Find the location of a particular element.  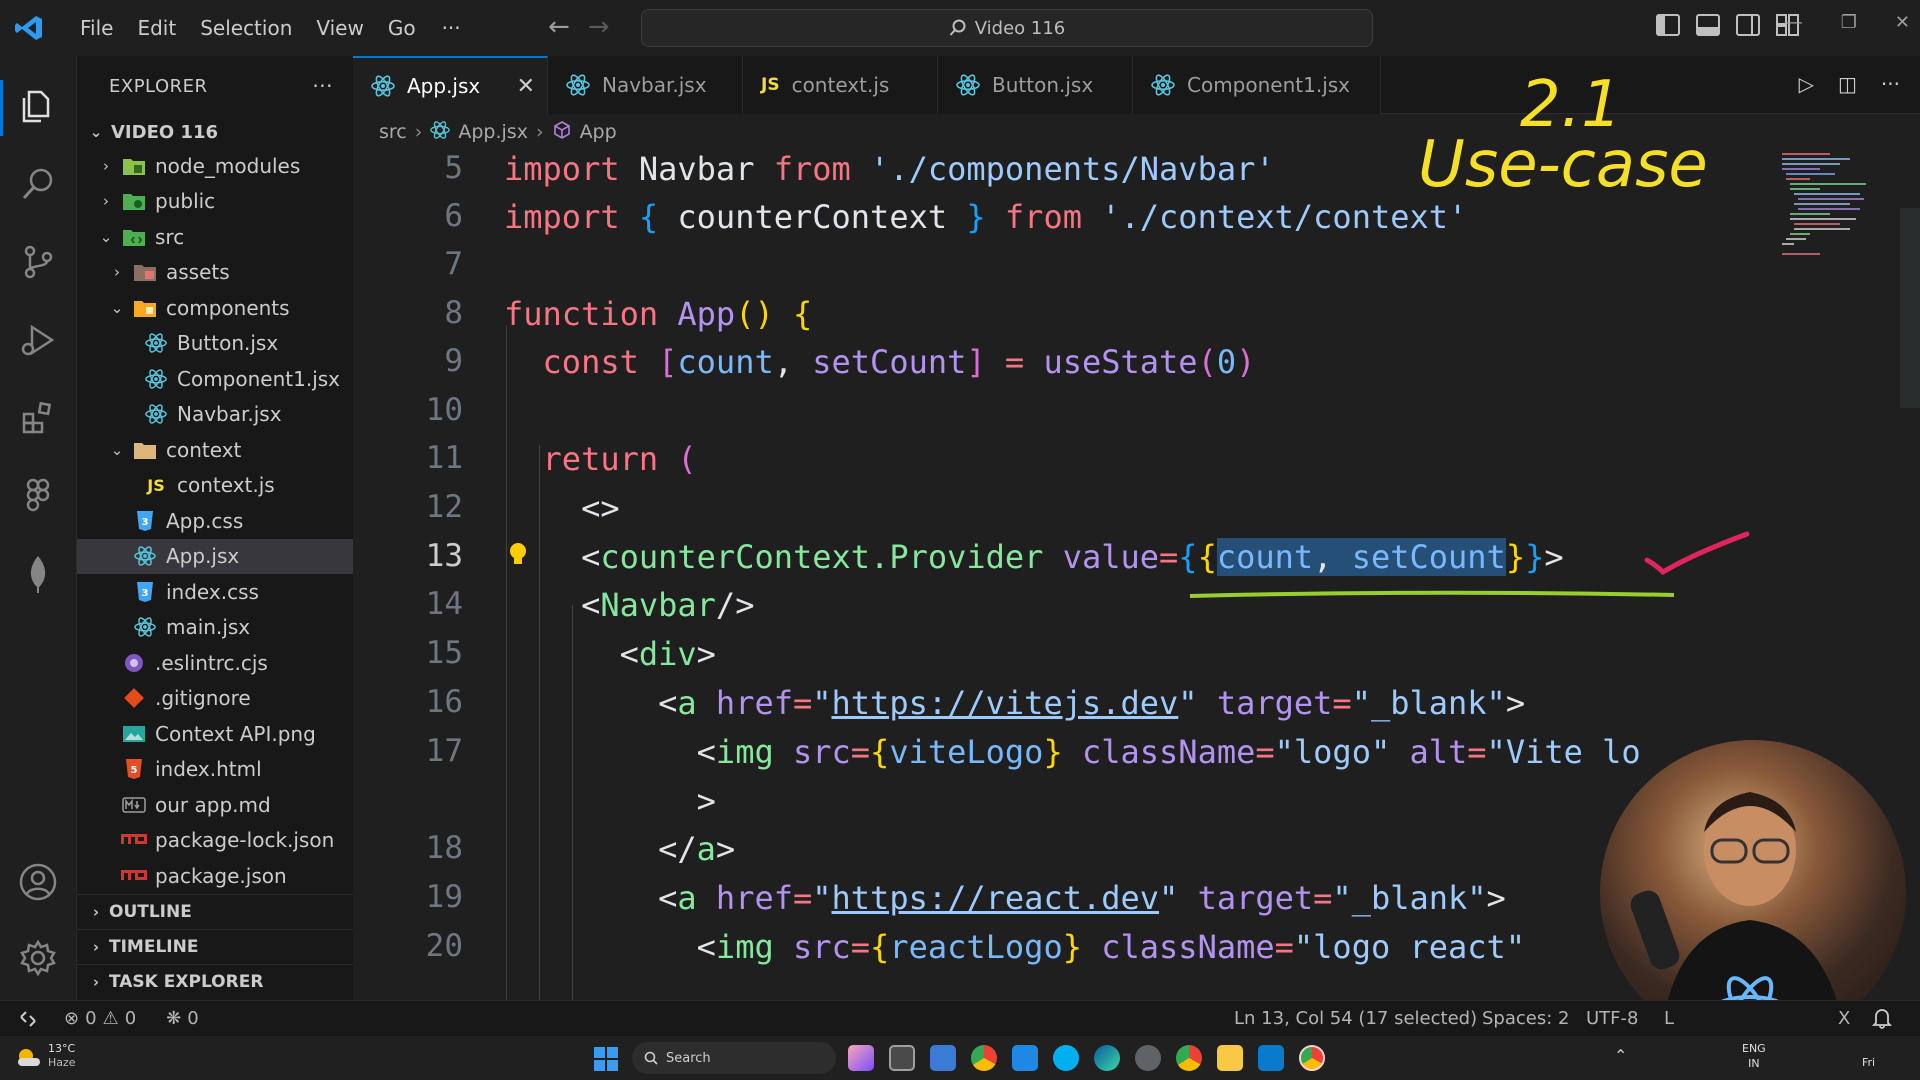

clock-day: Fri is located at coordinates (1868, 1062).